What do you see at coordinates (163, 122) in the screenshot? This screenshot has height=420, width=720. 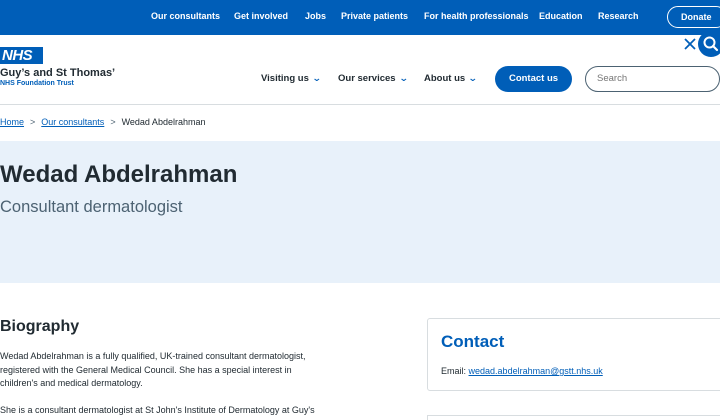 I see `breadcrumb-current: Wedad Abdelrahman` at bounding box center [163, 122].